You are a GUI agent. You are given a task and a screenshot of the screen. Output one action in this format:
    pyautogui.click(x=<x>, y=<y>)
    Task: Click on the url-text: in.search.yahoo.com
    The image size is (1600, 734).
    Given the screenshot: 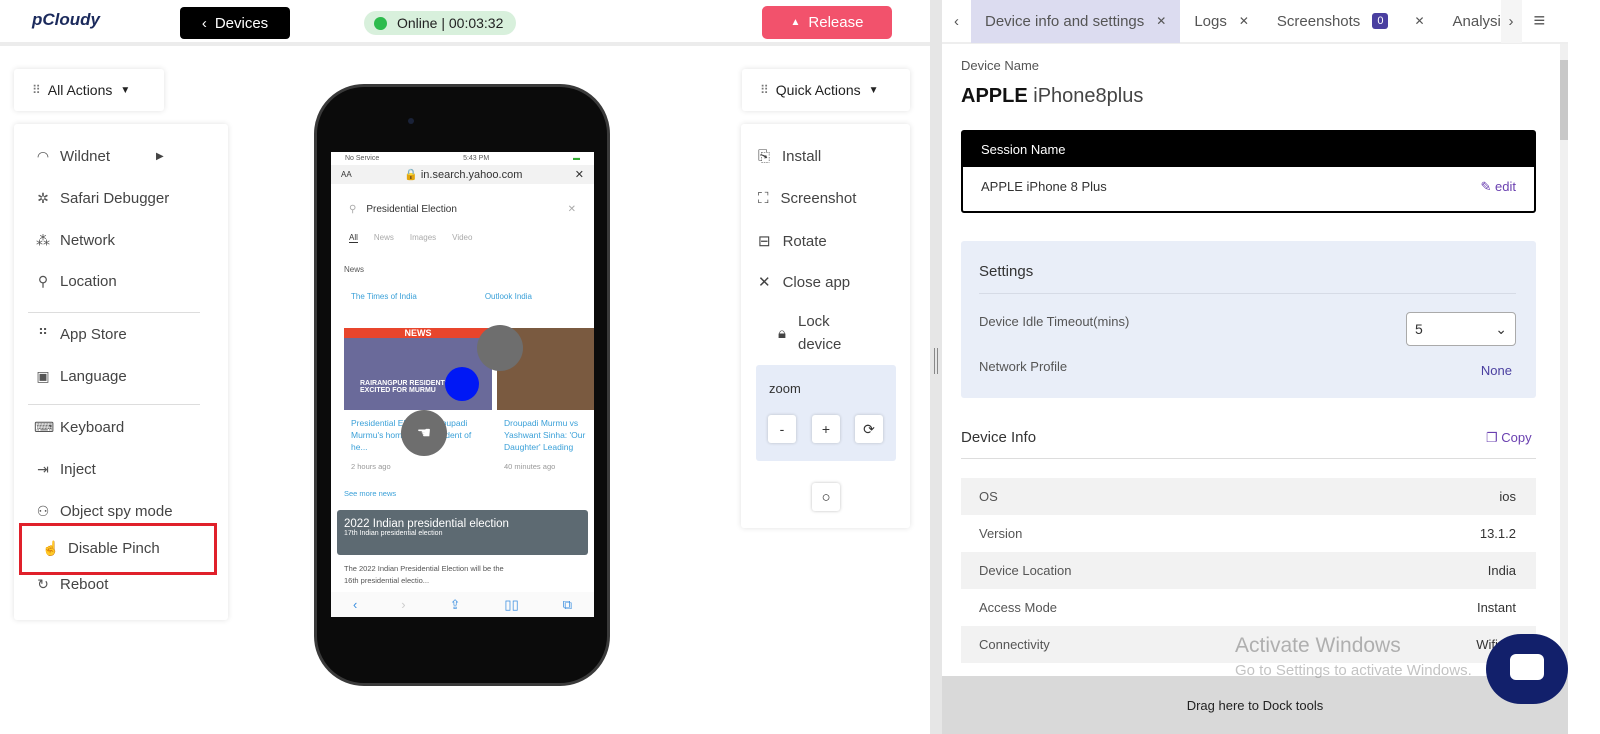 What is the action you would take?
    pyautogui.click(x=471, y=175)
    